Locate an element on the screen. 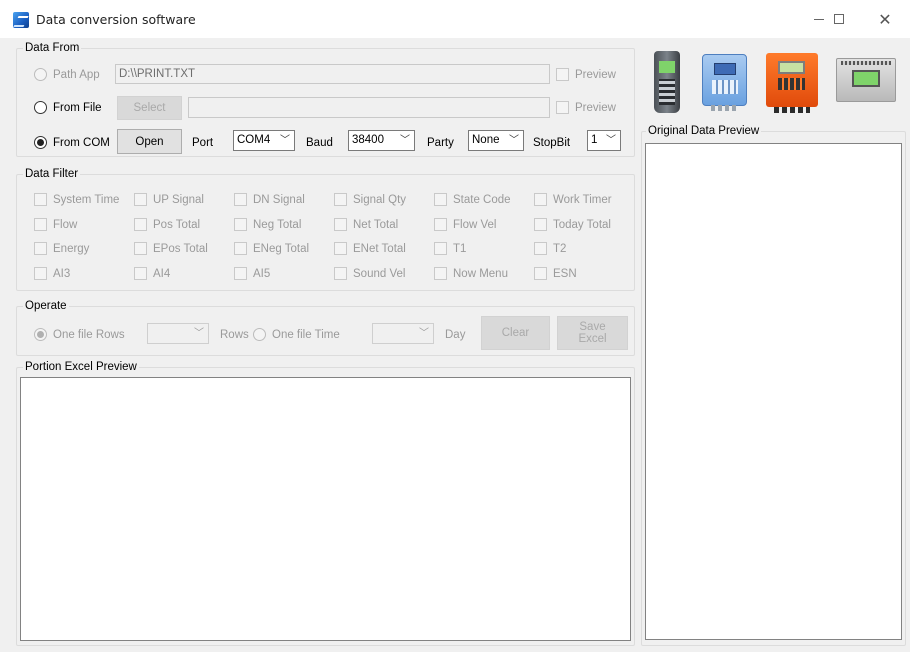  port-value: COM4 is located at coordinates (254, 140).